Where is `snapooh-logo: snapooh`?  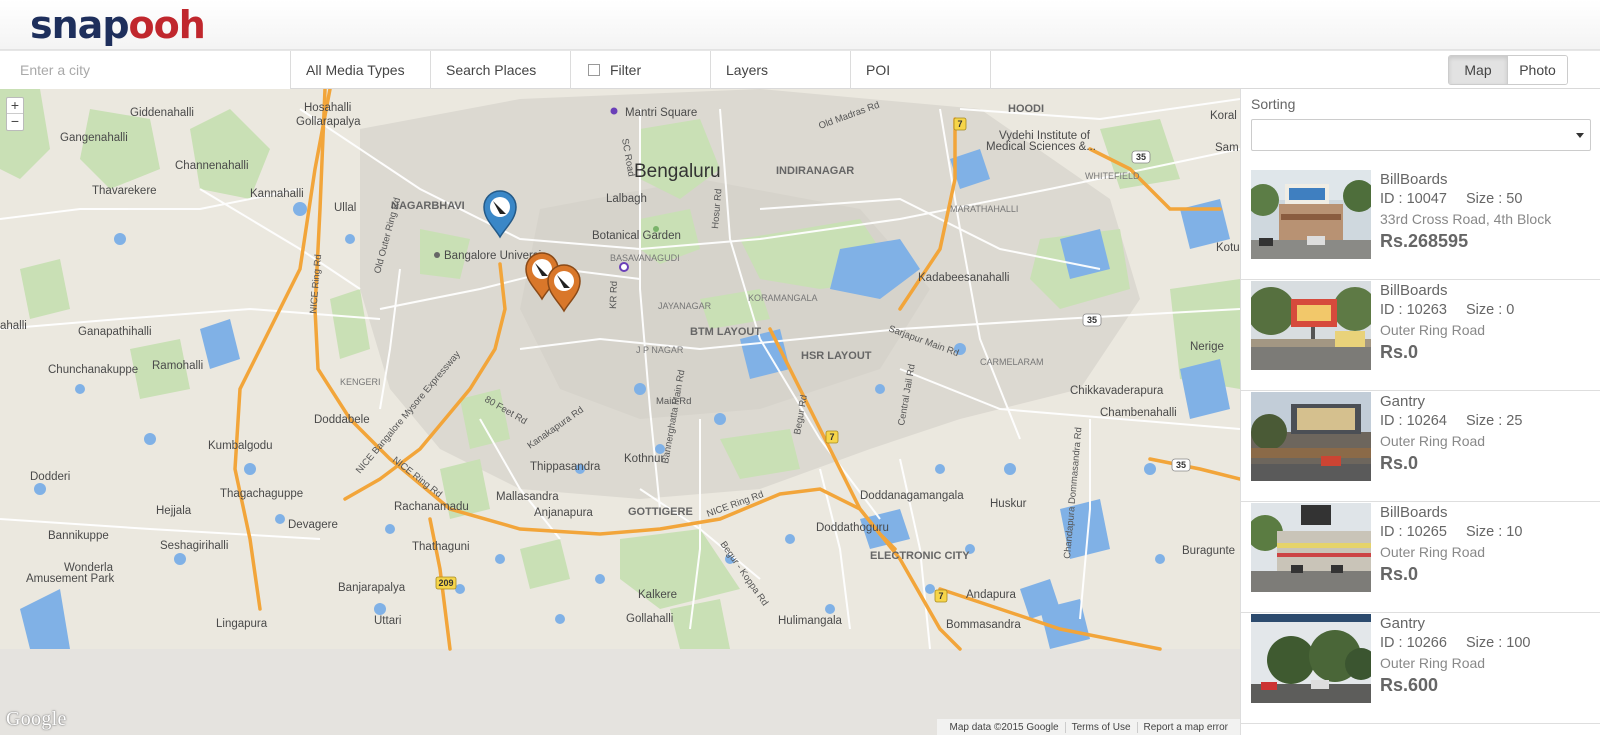
snapooh-logo: snapooh is located at coordinates (118, 25).